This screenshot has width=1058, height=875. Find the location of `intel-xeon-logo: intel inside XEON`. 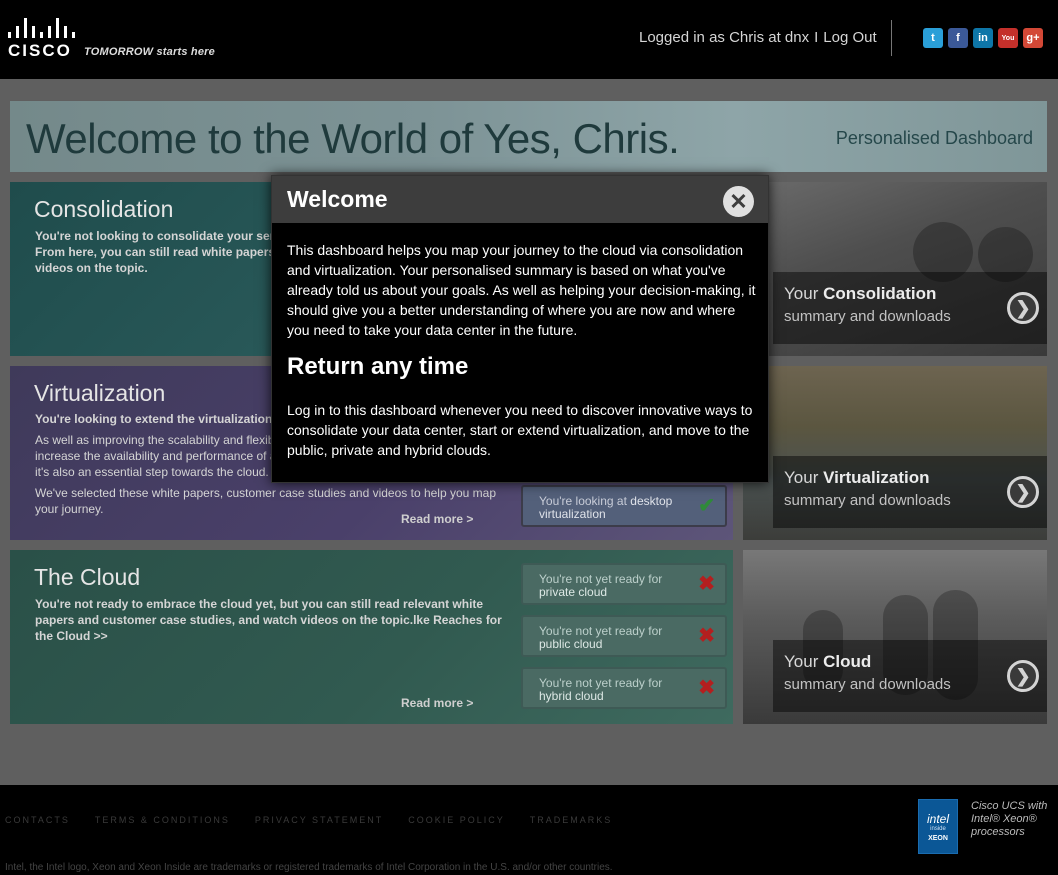

intel-xeon-logo: intel inside XEON is located at coordinates (938, 826).